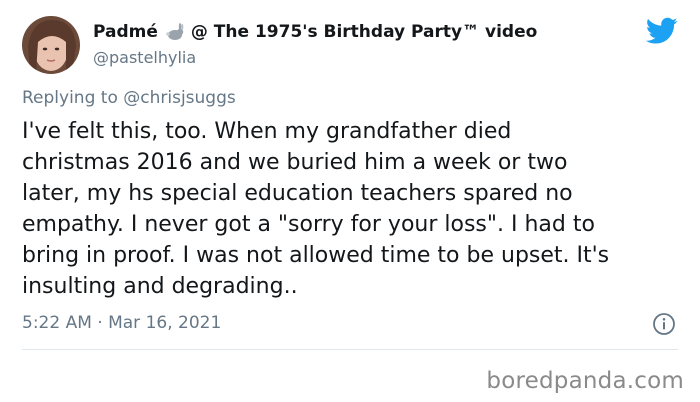  I want to click on avatar-image, so click(51, 45).